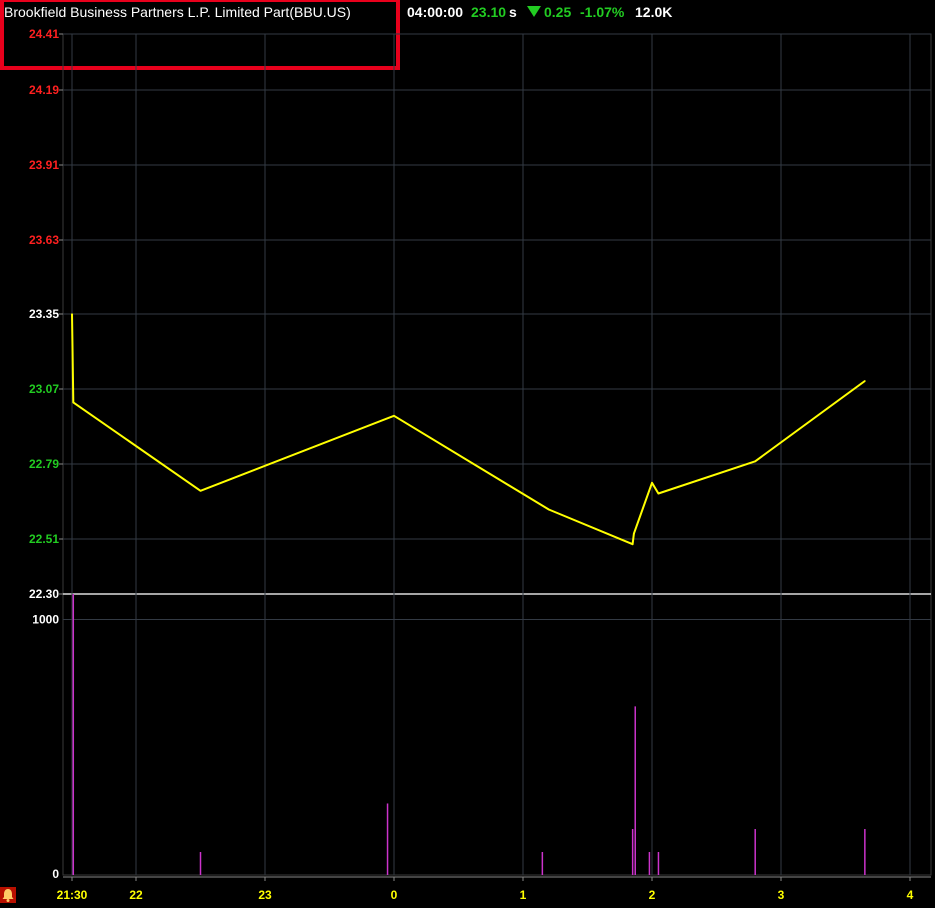 The image size is (935, 908). Describe the element at coordinates (394, 895) in the screenshot. I see `time-tick-label: 0` at that location.